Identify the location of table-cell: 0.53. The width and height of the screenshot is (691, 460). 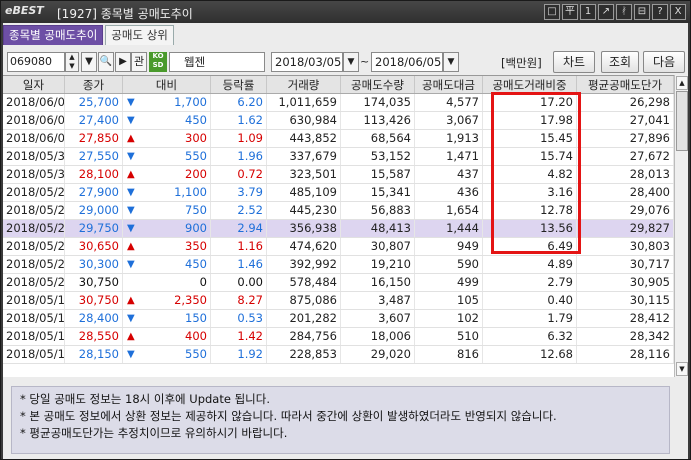
(239, 318).